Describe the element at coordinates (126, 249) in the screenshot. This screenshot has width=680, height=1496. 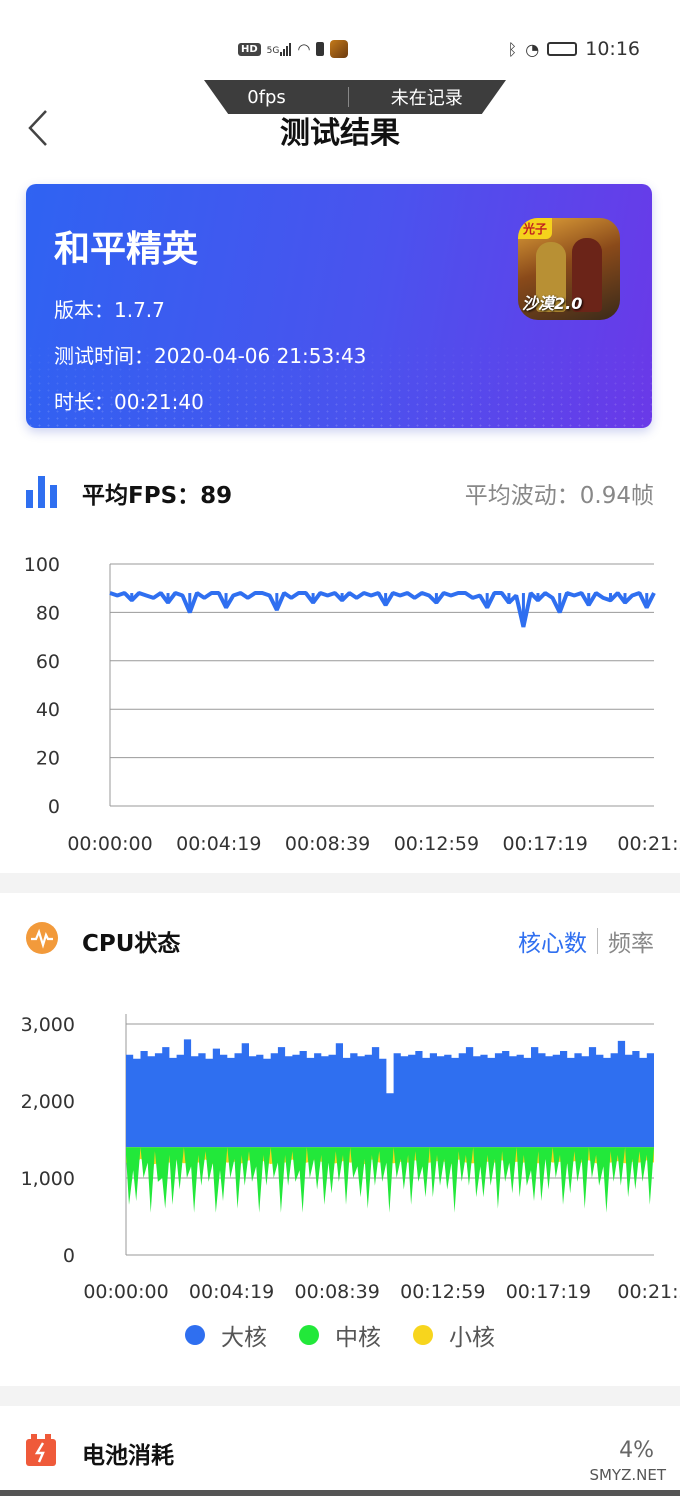
I see `game-name: 和平精英` at that location.